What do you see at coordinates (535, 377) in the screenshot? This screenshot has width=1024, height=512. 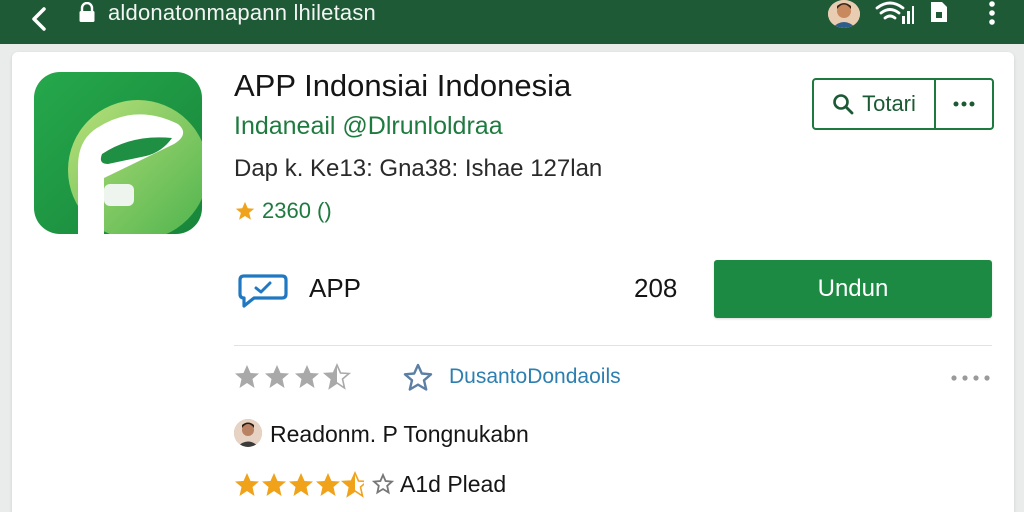 I see `wishlist-link: DusantoDondaoils` at bounding box center [535, 377].